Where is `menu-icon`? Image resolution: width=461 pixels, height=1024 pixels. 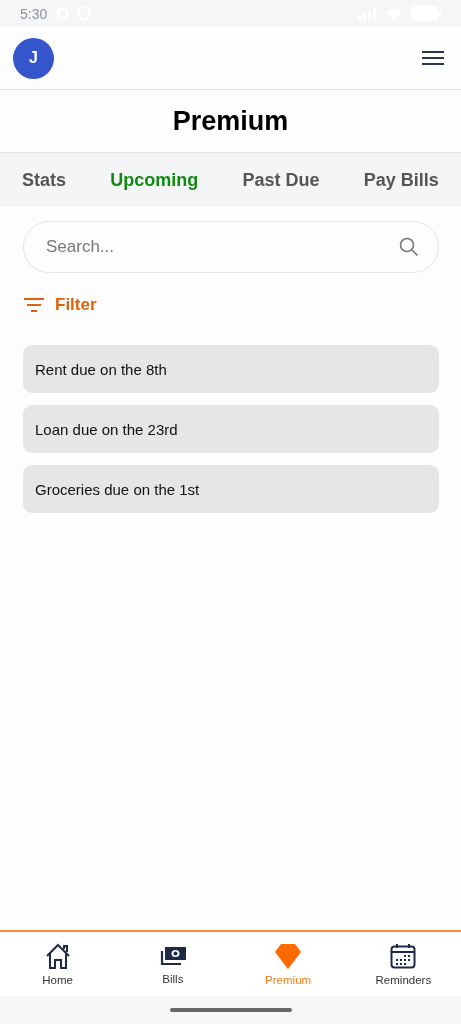
menu-icon is located at coordinates (433, 58).